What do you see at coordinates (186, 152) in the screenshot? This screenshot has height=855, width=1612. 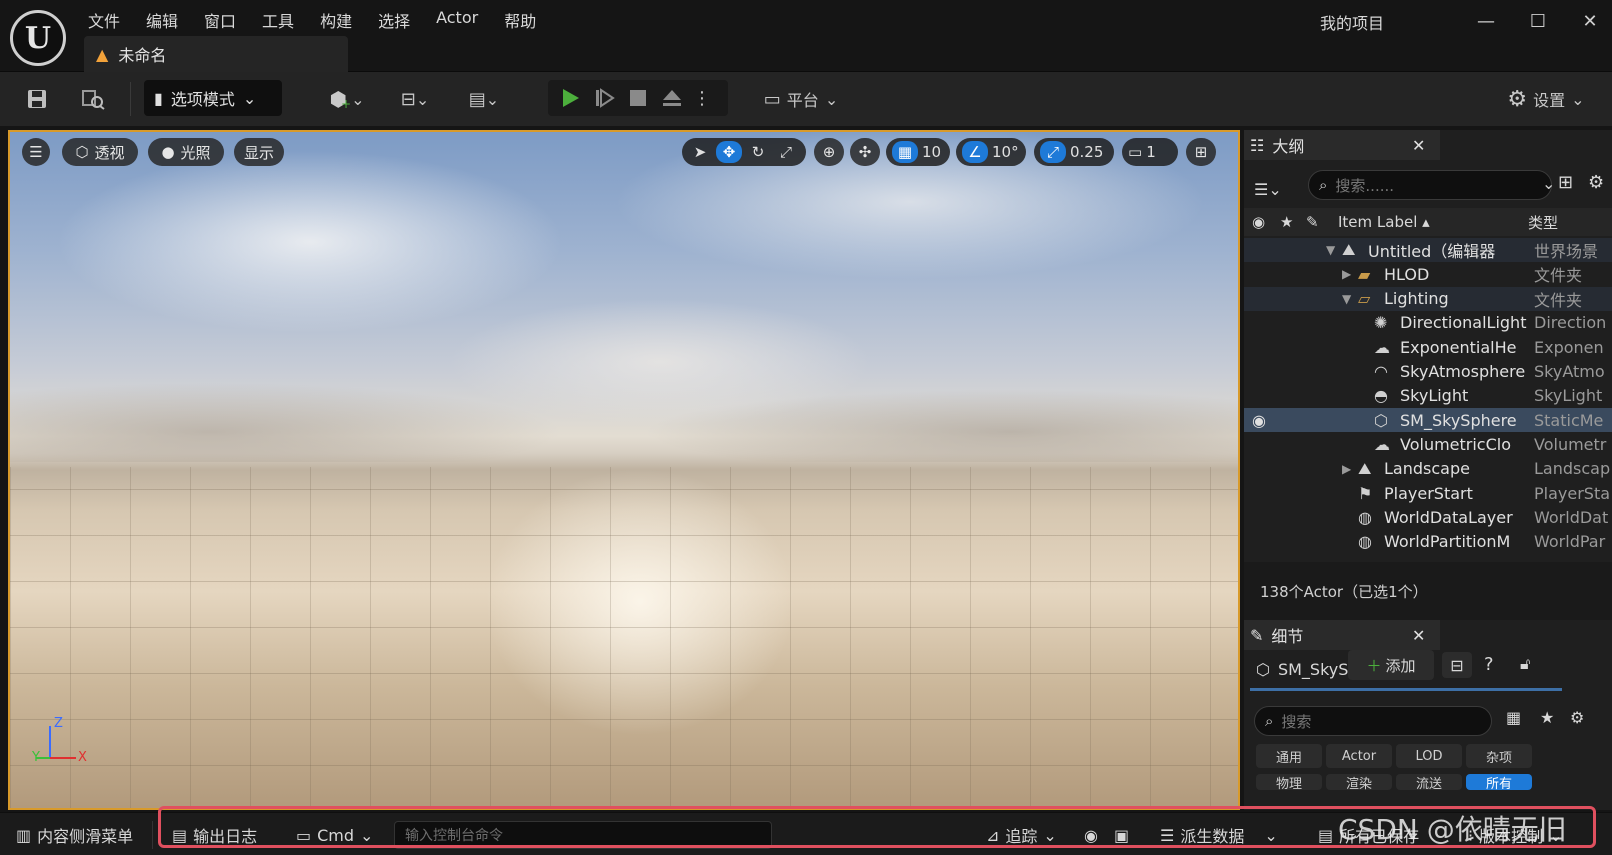 I see `lighting-button: ● 光照` at bounding box center [186, 152].